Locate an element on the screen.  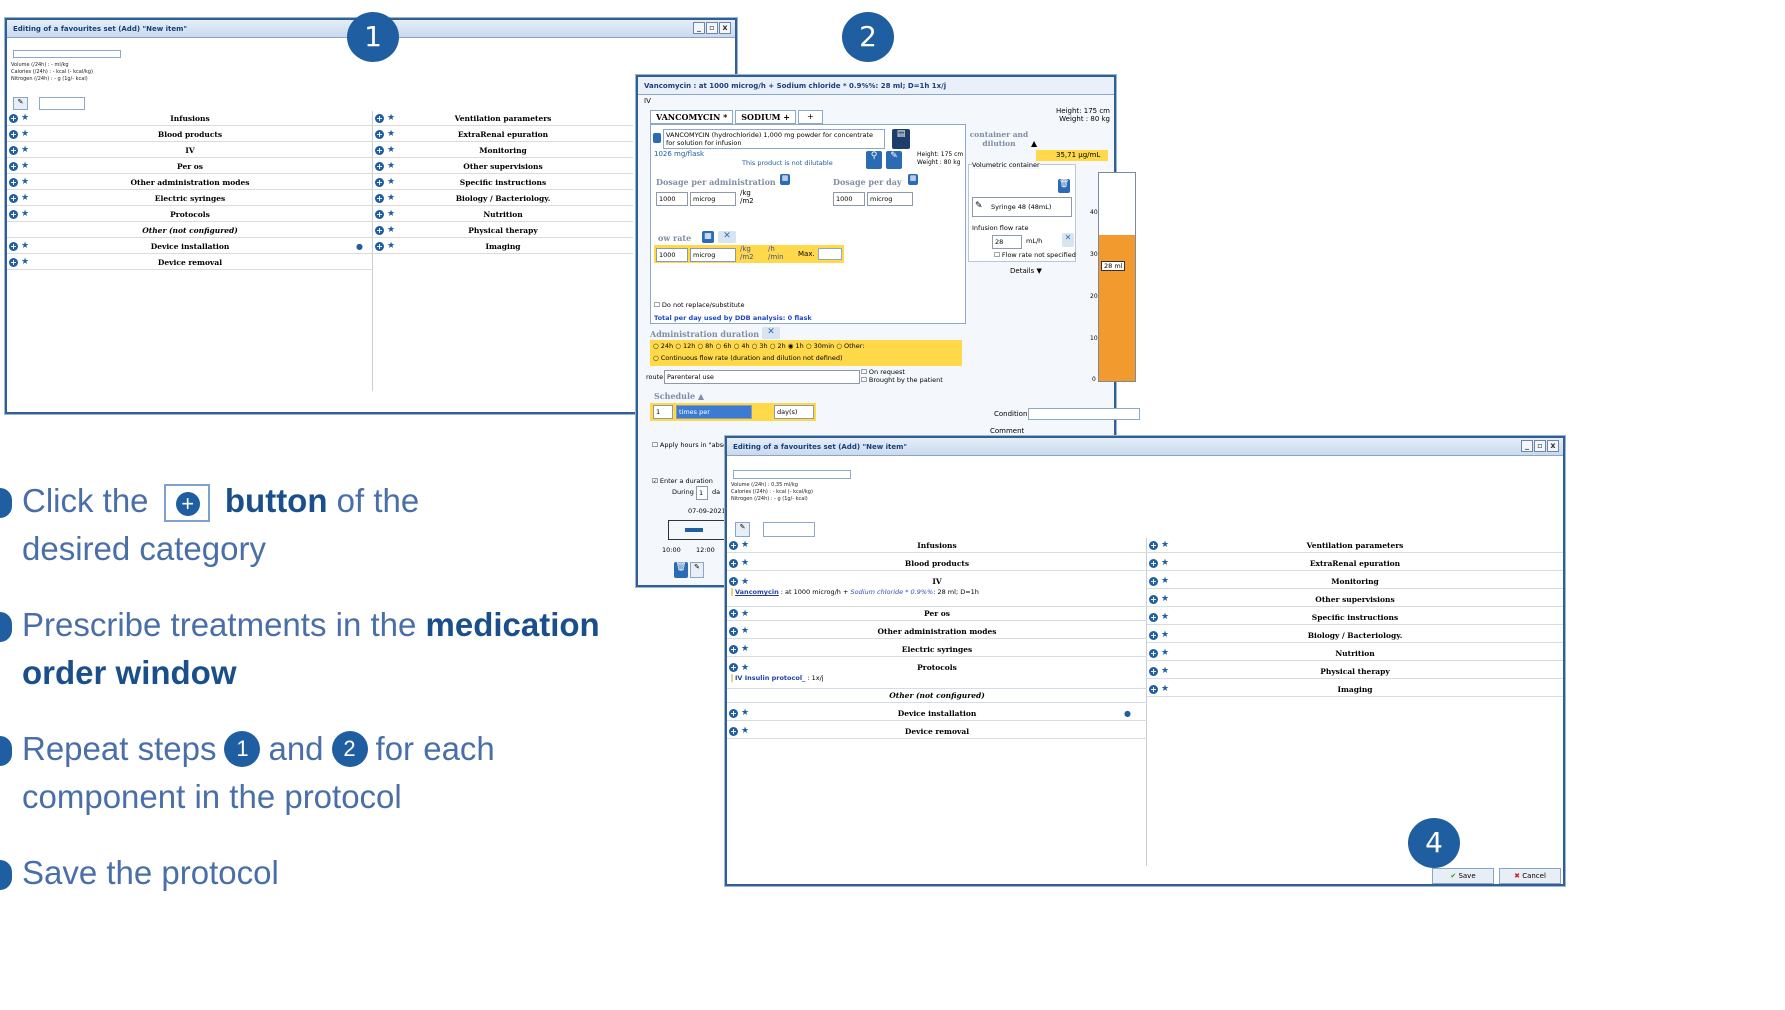
tab-sodium: SODIUM + is located at coordinates (766, 117).